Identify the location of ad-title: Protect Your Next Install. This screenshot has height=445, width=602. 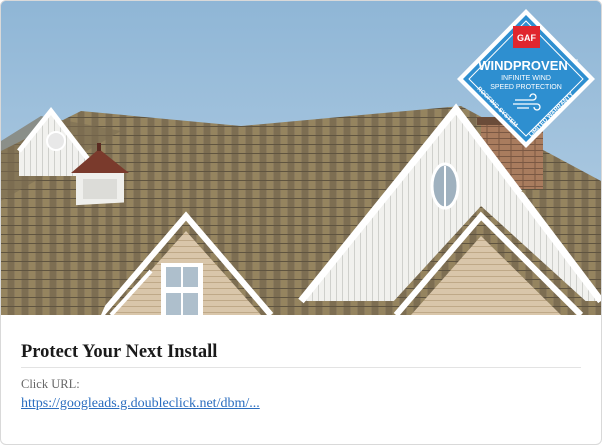
(301, 355).